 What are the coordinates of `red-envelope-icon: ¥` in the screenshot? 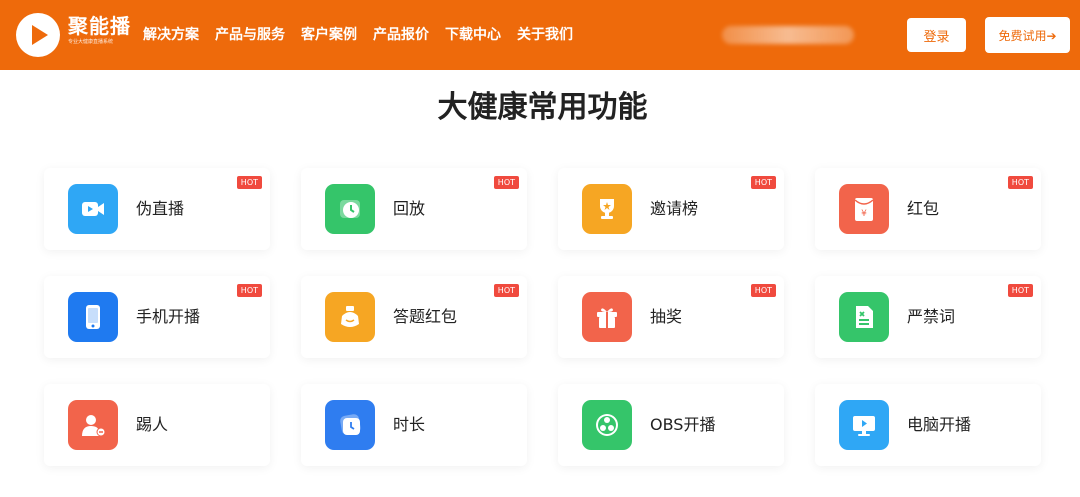 It's located at (864, 209).